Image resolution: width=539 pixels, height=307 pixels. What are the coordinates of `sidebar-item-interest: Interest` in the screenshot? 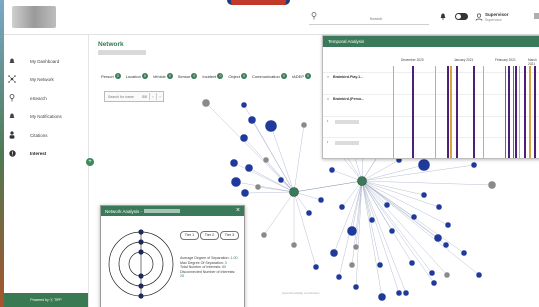 It's located at (47, 153).